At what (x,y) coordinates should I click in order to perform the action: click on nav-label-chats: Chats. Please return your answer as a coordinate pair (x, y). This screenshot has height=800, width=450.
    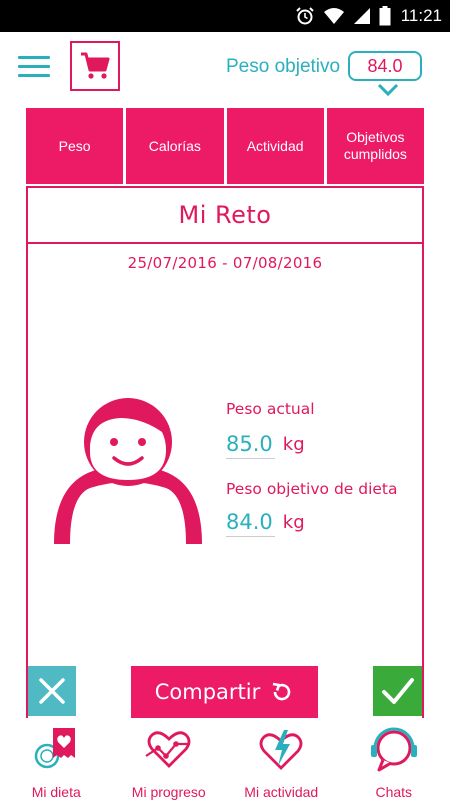
    Looking at the image, I should click on (394, 792).